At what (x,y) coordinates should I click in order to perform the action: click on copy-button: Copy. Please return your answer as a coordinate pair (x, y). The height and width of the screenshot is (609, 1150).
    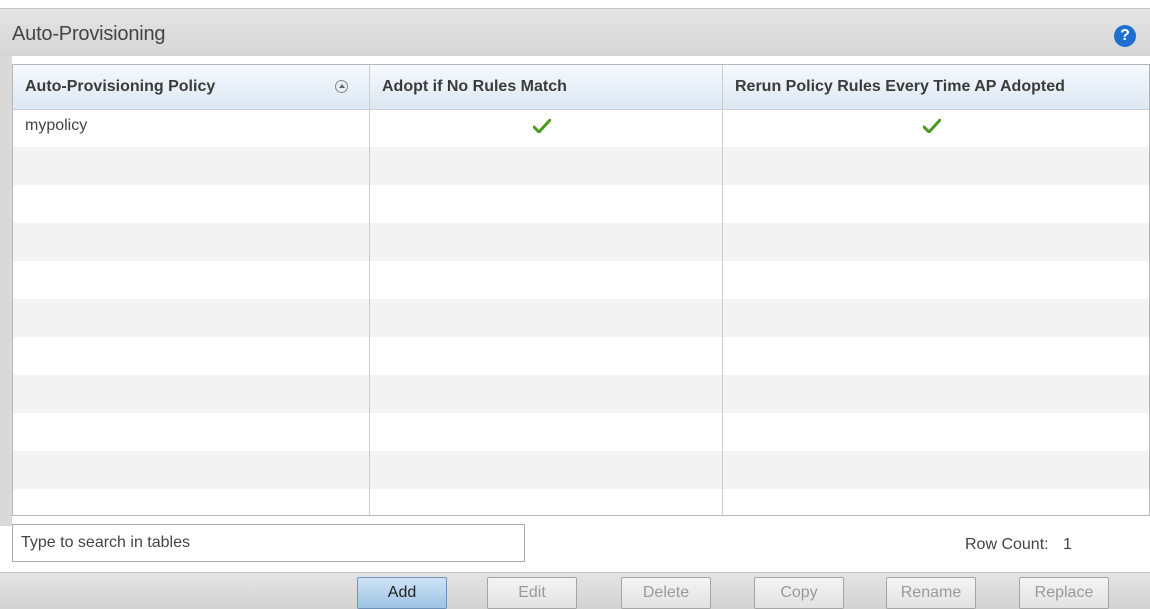
    Looking at the image, I should click on (799, 593).